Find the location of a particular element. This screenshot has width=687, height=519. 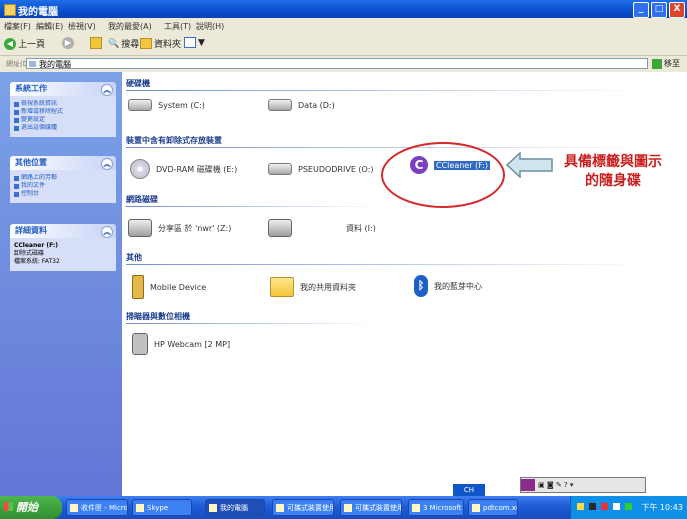

task-skype: Skype is located at coordinates (162, 507).